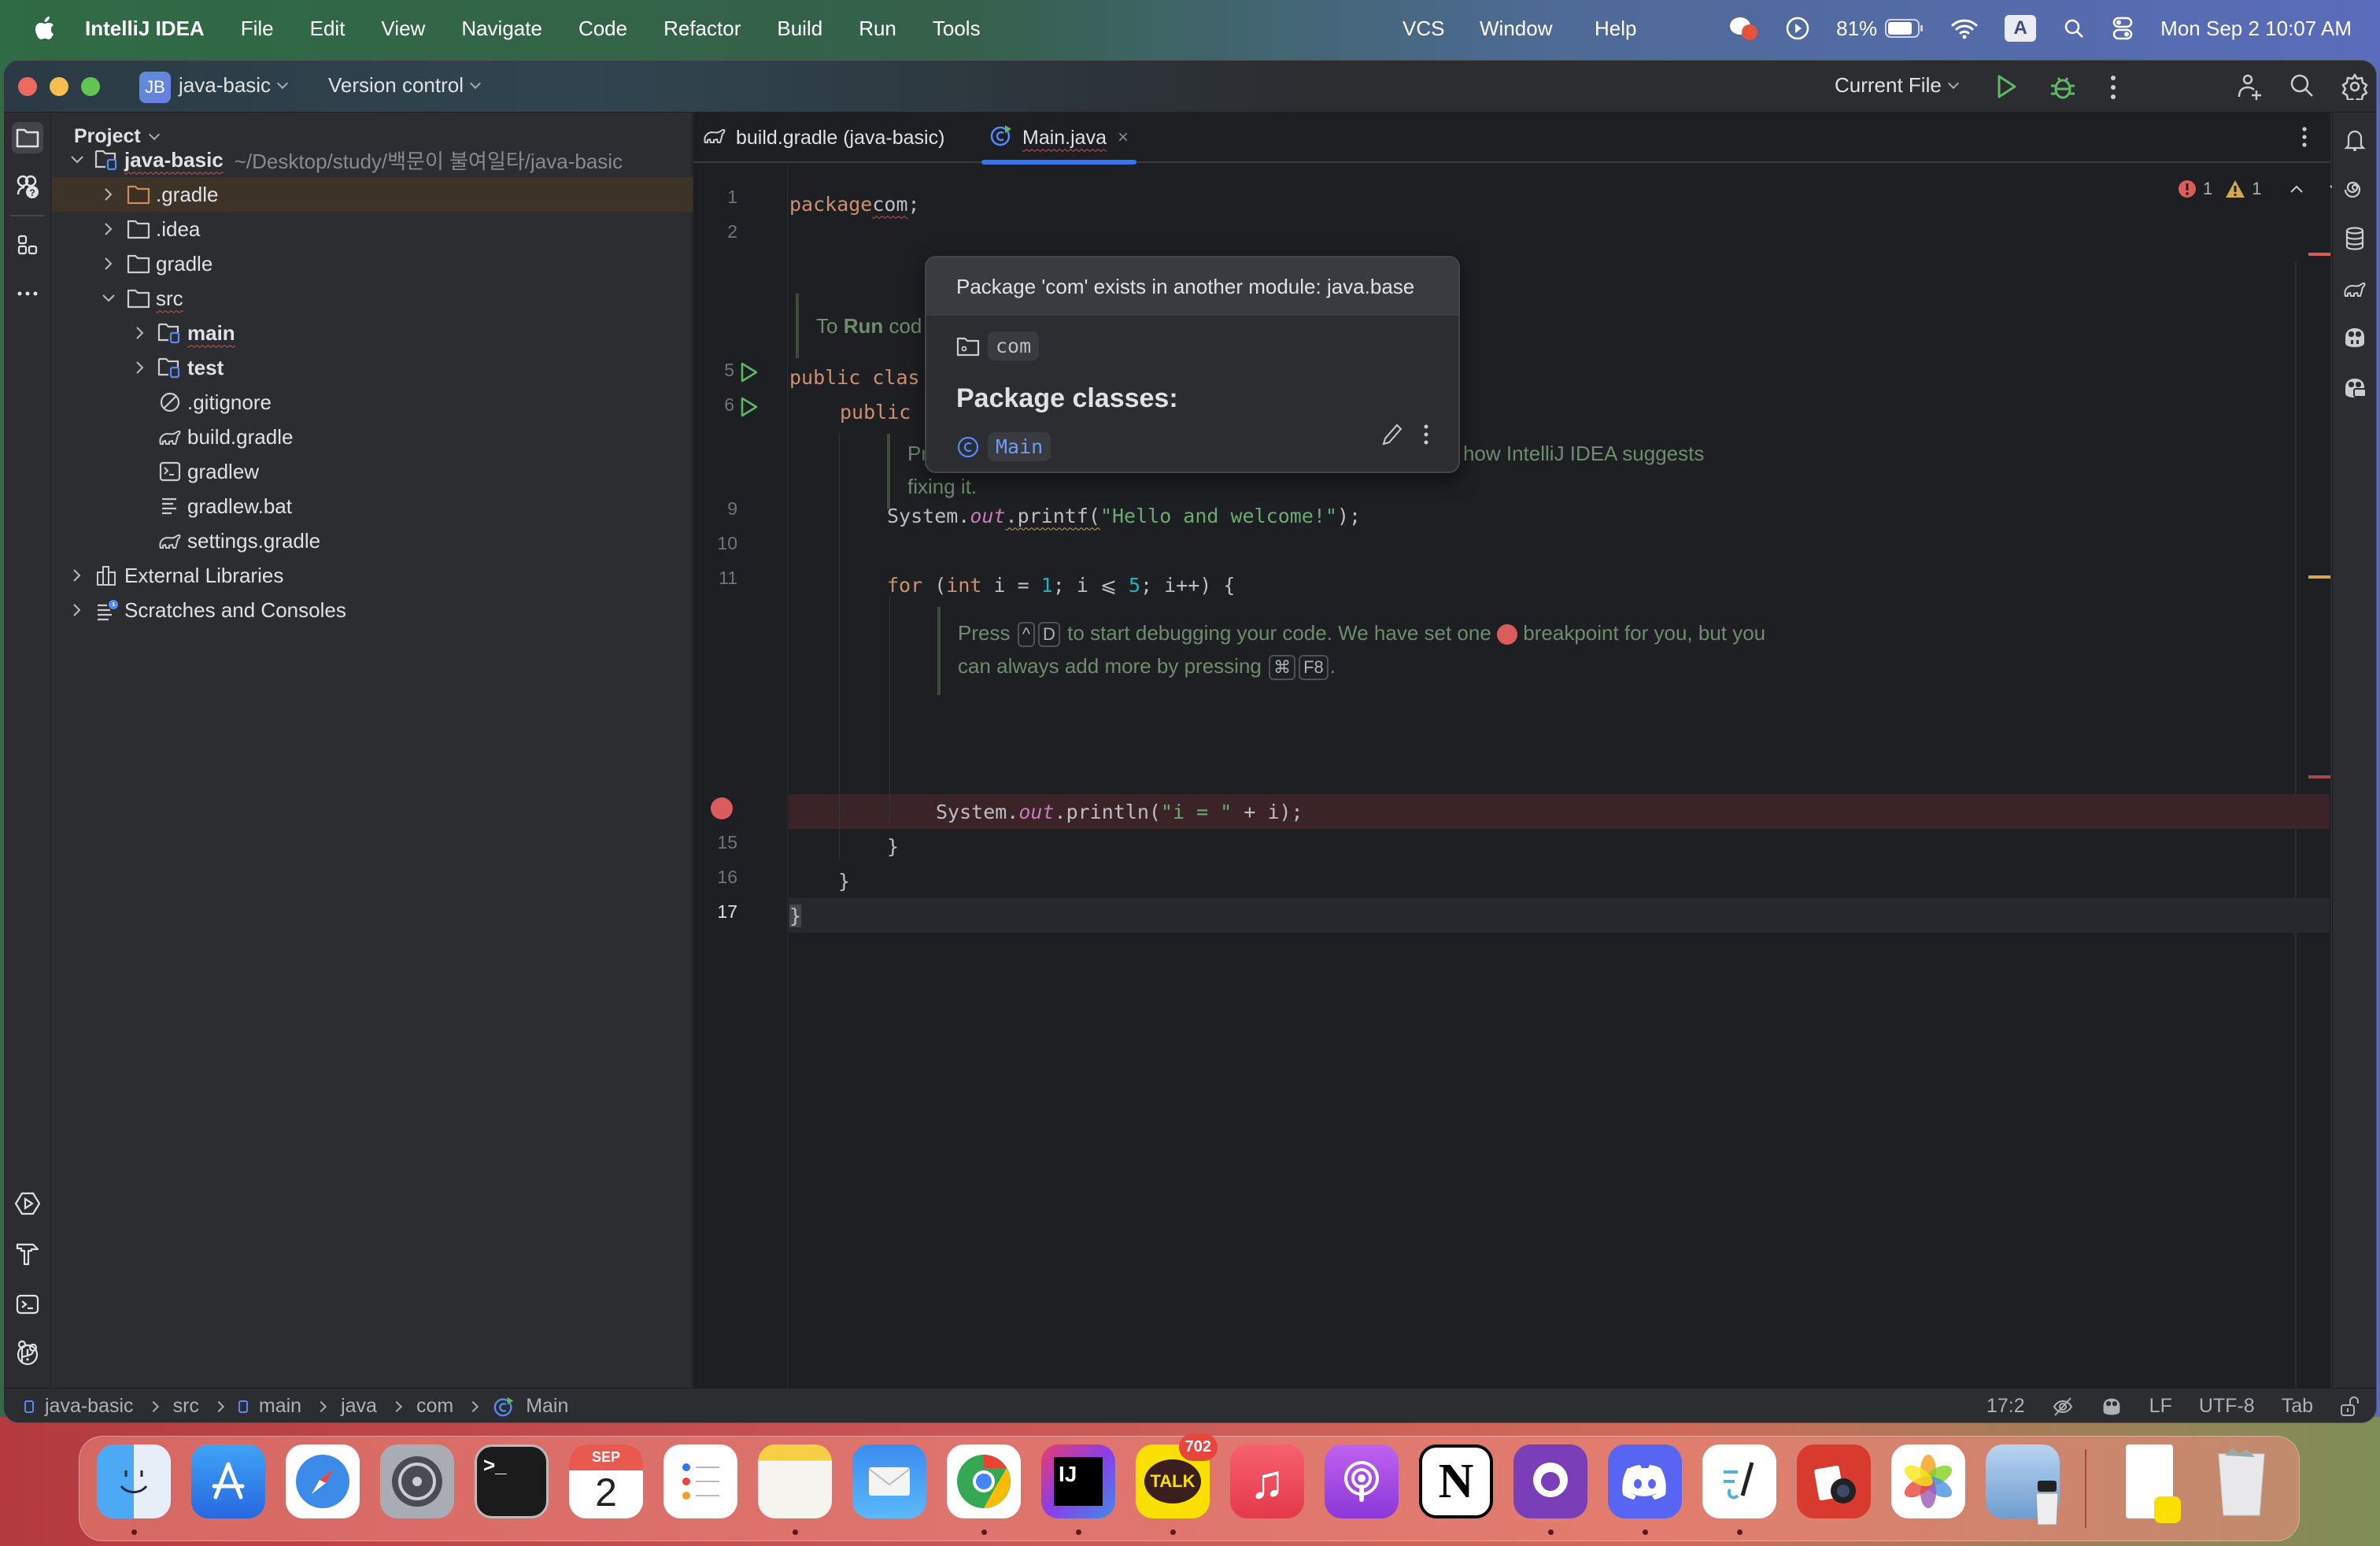 This screenshot has height=1546, width=2380. I want to click on menu-view: View, so click(403, 29).